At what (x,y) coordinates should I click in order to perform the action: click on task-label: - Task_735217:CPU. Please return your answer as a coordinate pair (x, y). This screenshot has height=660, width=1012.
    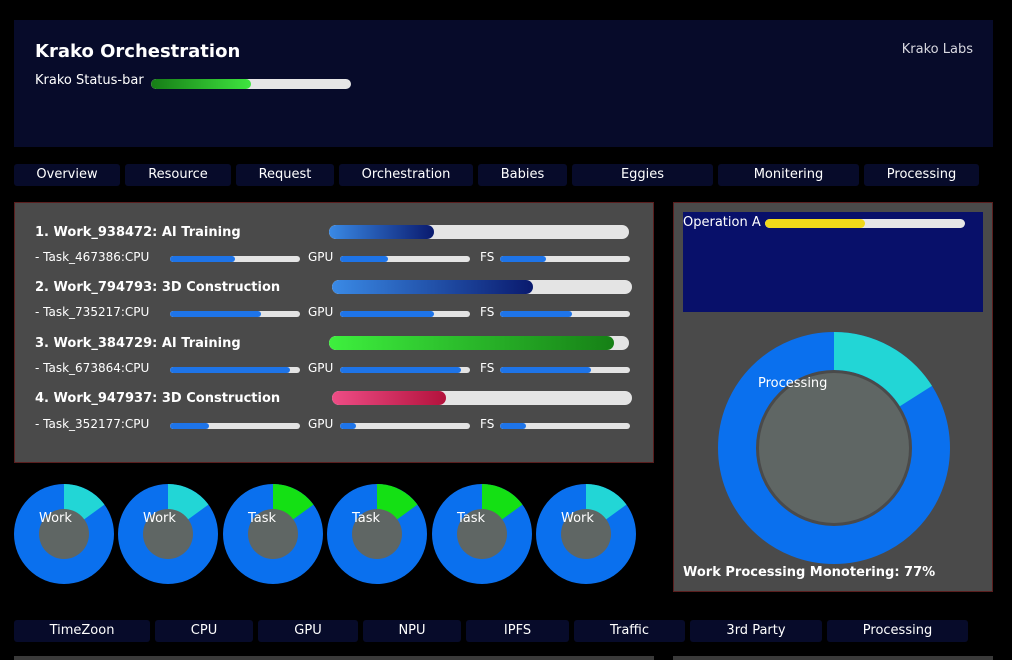
    Looking at the image, I should click on (92, 312).